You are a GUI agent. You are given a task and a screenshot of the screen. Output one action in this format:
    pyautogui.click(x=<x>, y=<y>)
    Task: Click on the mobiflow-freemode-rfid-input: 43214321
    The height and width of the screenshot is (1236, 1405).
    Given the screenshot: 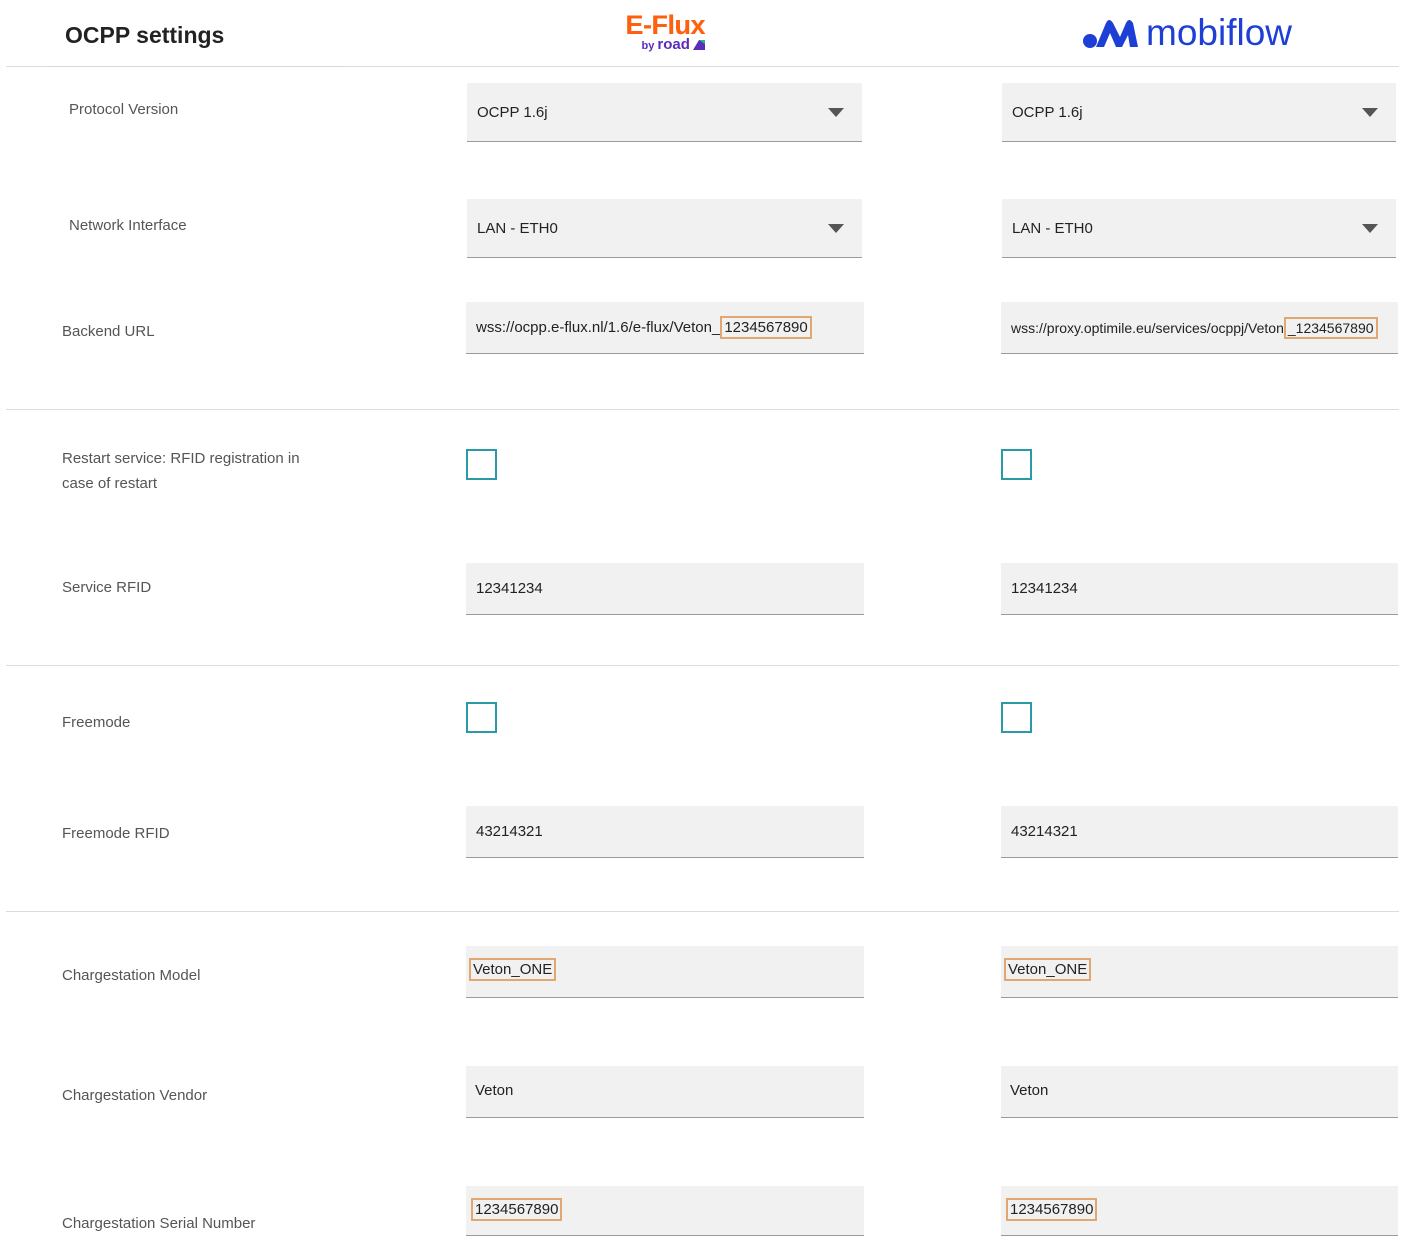 What is the action you would take?
    pyautogui.click(x=1199, y=832)
    